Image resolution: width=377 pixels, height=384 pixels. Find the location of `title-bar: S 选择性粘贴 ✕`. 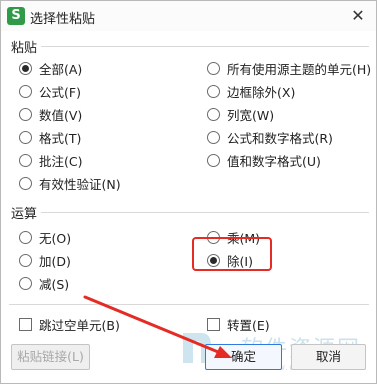

title-bar: S 选择性粘贴 ✕ is located at coordinates (188, 16).